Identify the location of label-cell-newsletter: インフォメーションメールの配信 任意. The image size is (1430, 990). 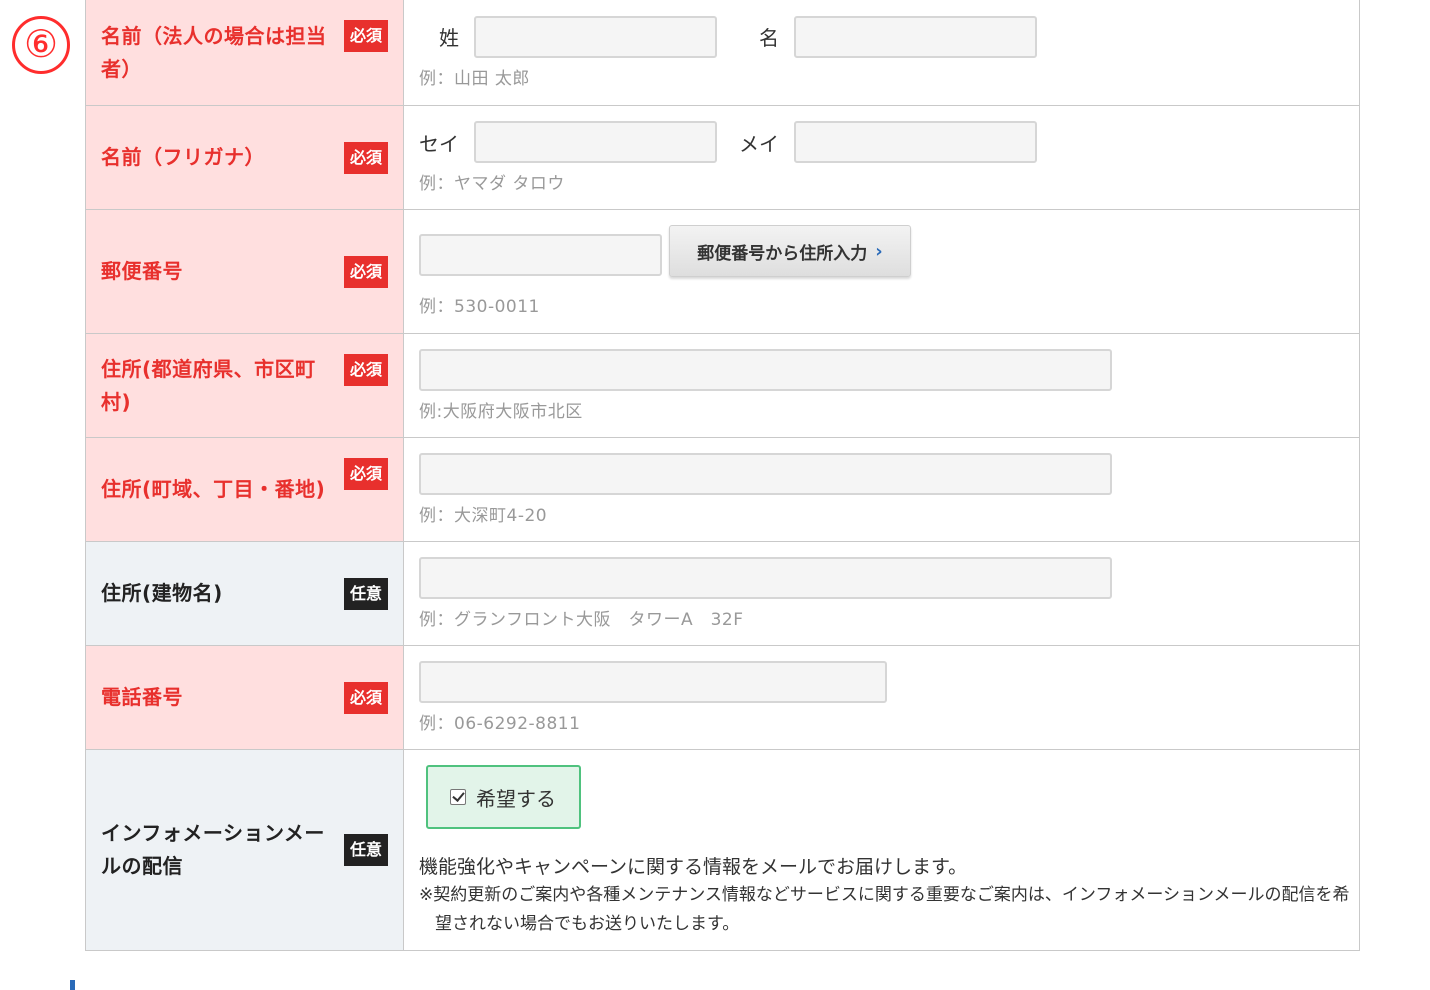
(245, 850).